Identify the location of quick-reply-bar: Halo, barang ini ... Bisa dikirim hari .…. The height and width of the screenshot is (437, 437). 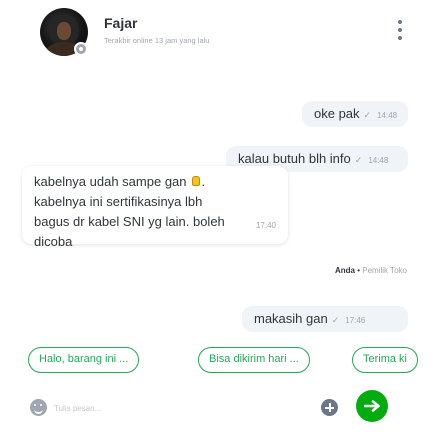
(218, 361).